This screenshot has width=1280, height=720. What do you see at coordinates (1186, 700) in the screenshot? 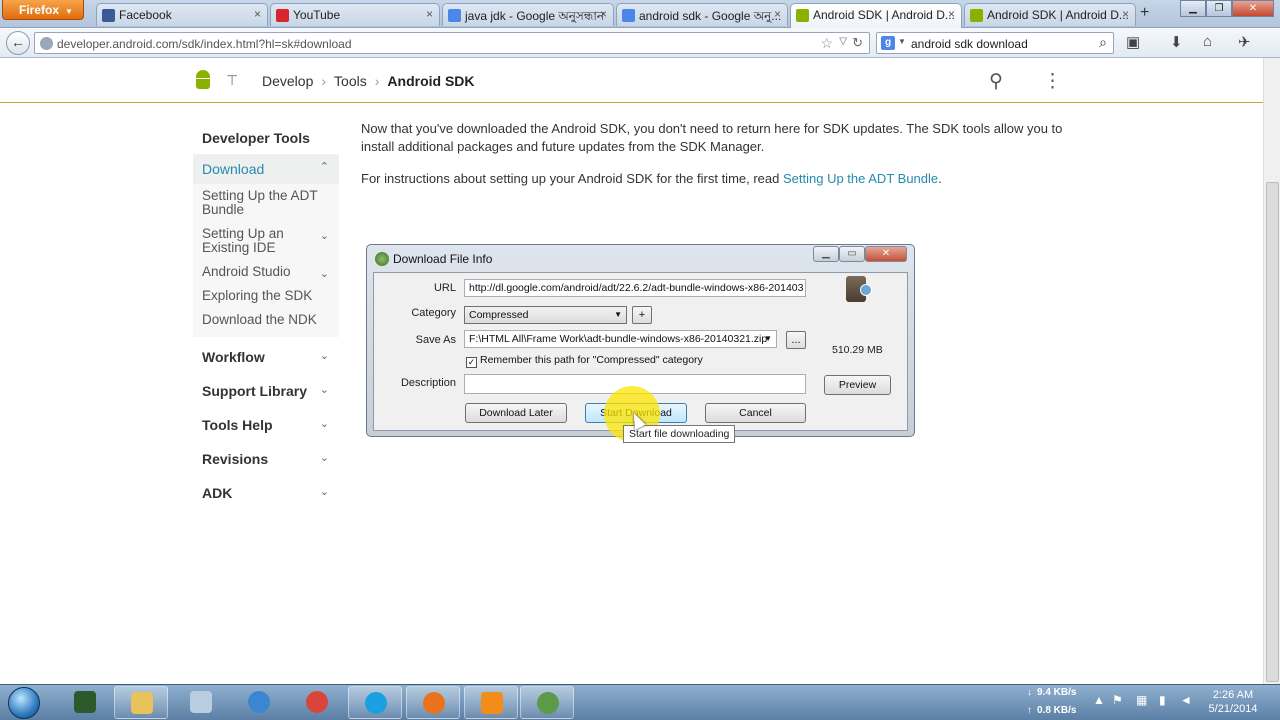
I see `volume-icon: ◄` at bounding box center [1186, 700].